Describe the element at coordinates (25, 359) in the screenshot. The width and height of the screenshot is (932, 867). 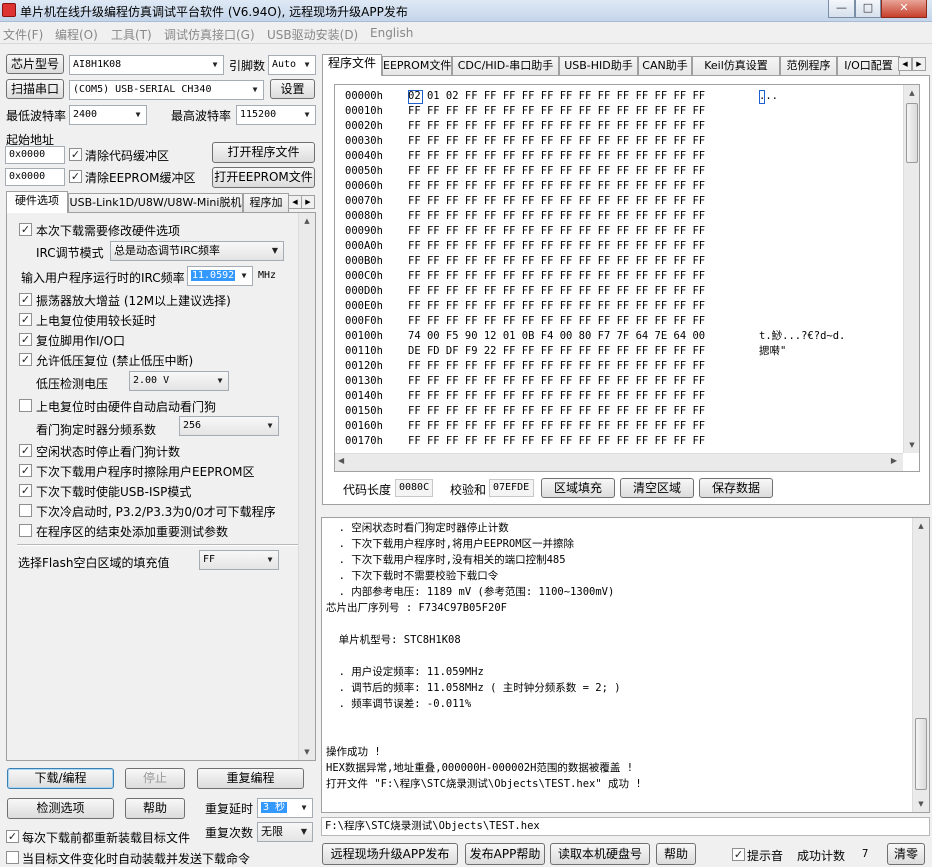
I see `lvr-checkbox: ✓` at that location.